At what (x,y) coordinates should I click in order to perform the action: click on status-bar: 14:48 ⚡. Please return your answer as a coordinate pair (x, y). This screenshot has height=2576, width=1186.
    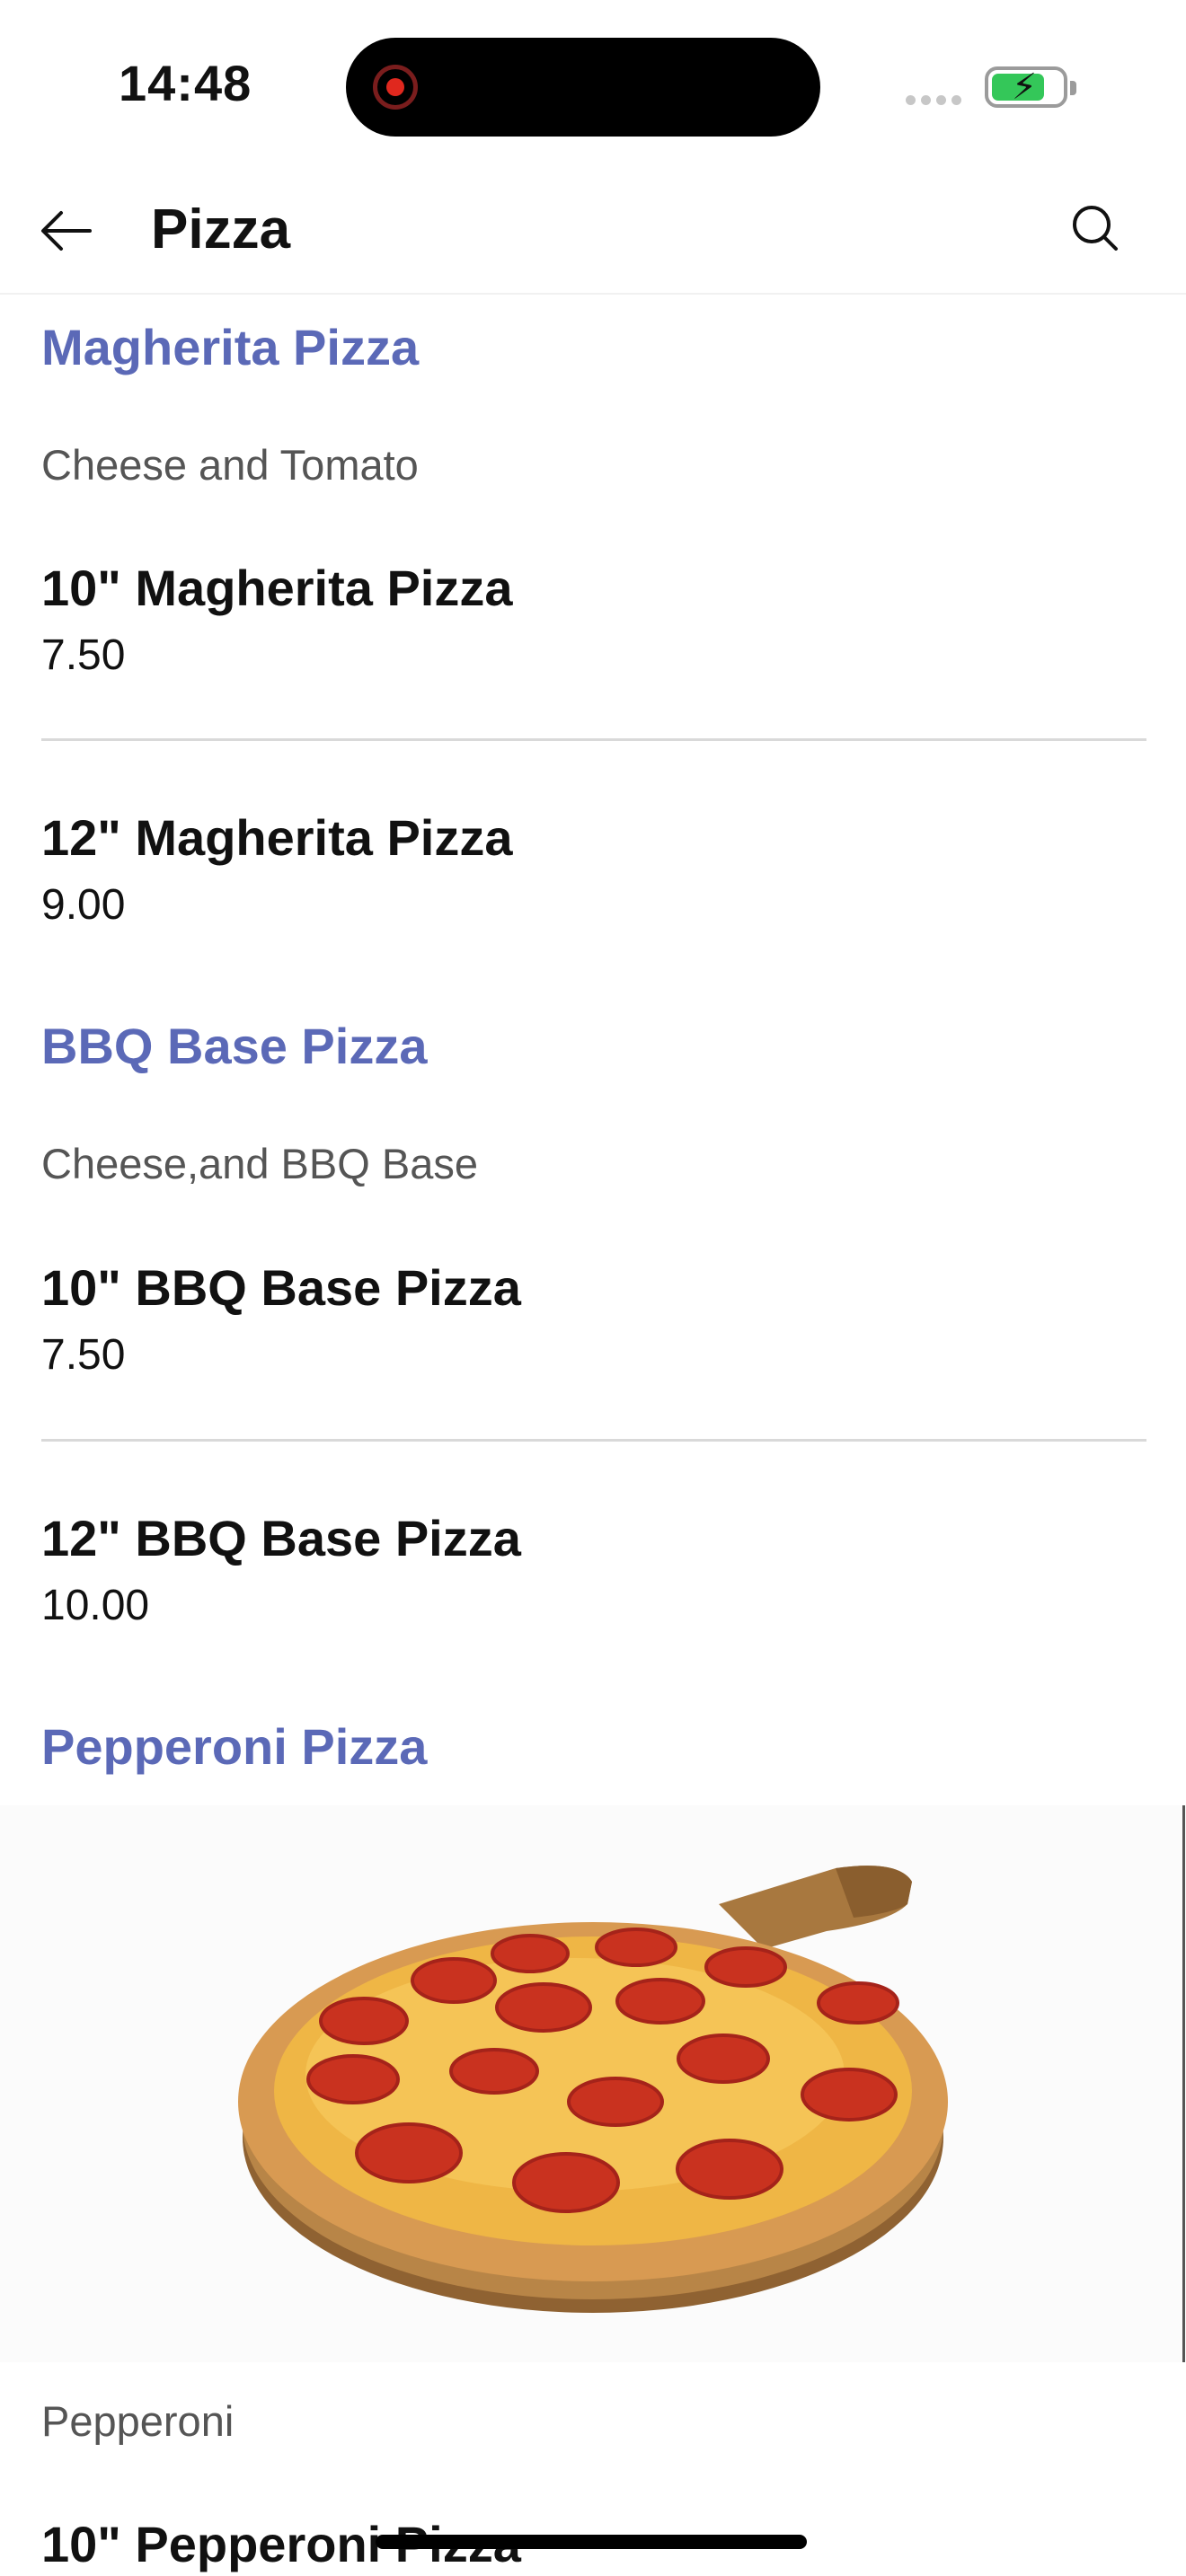
    Looking at the image, I should click on (593, 85).